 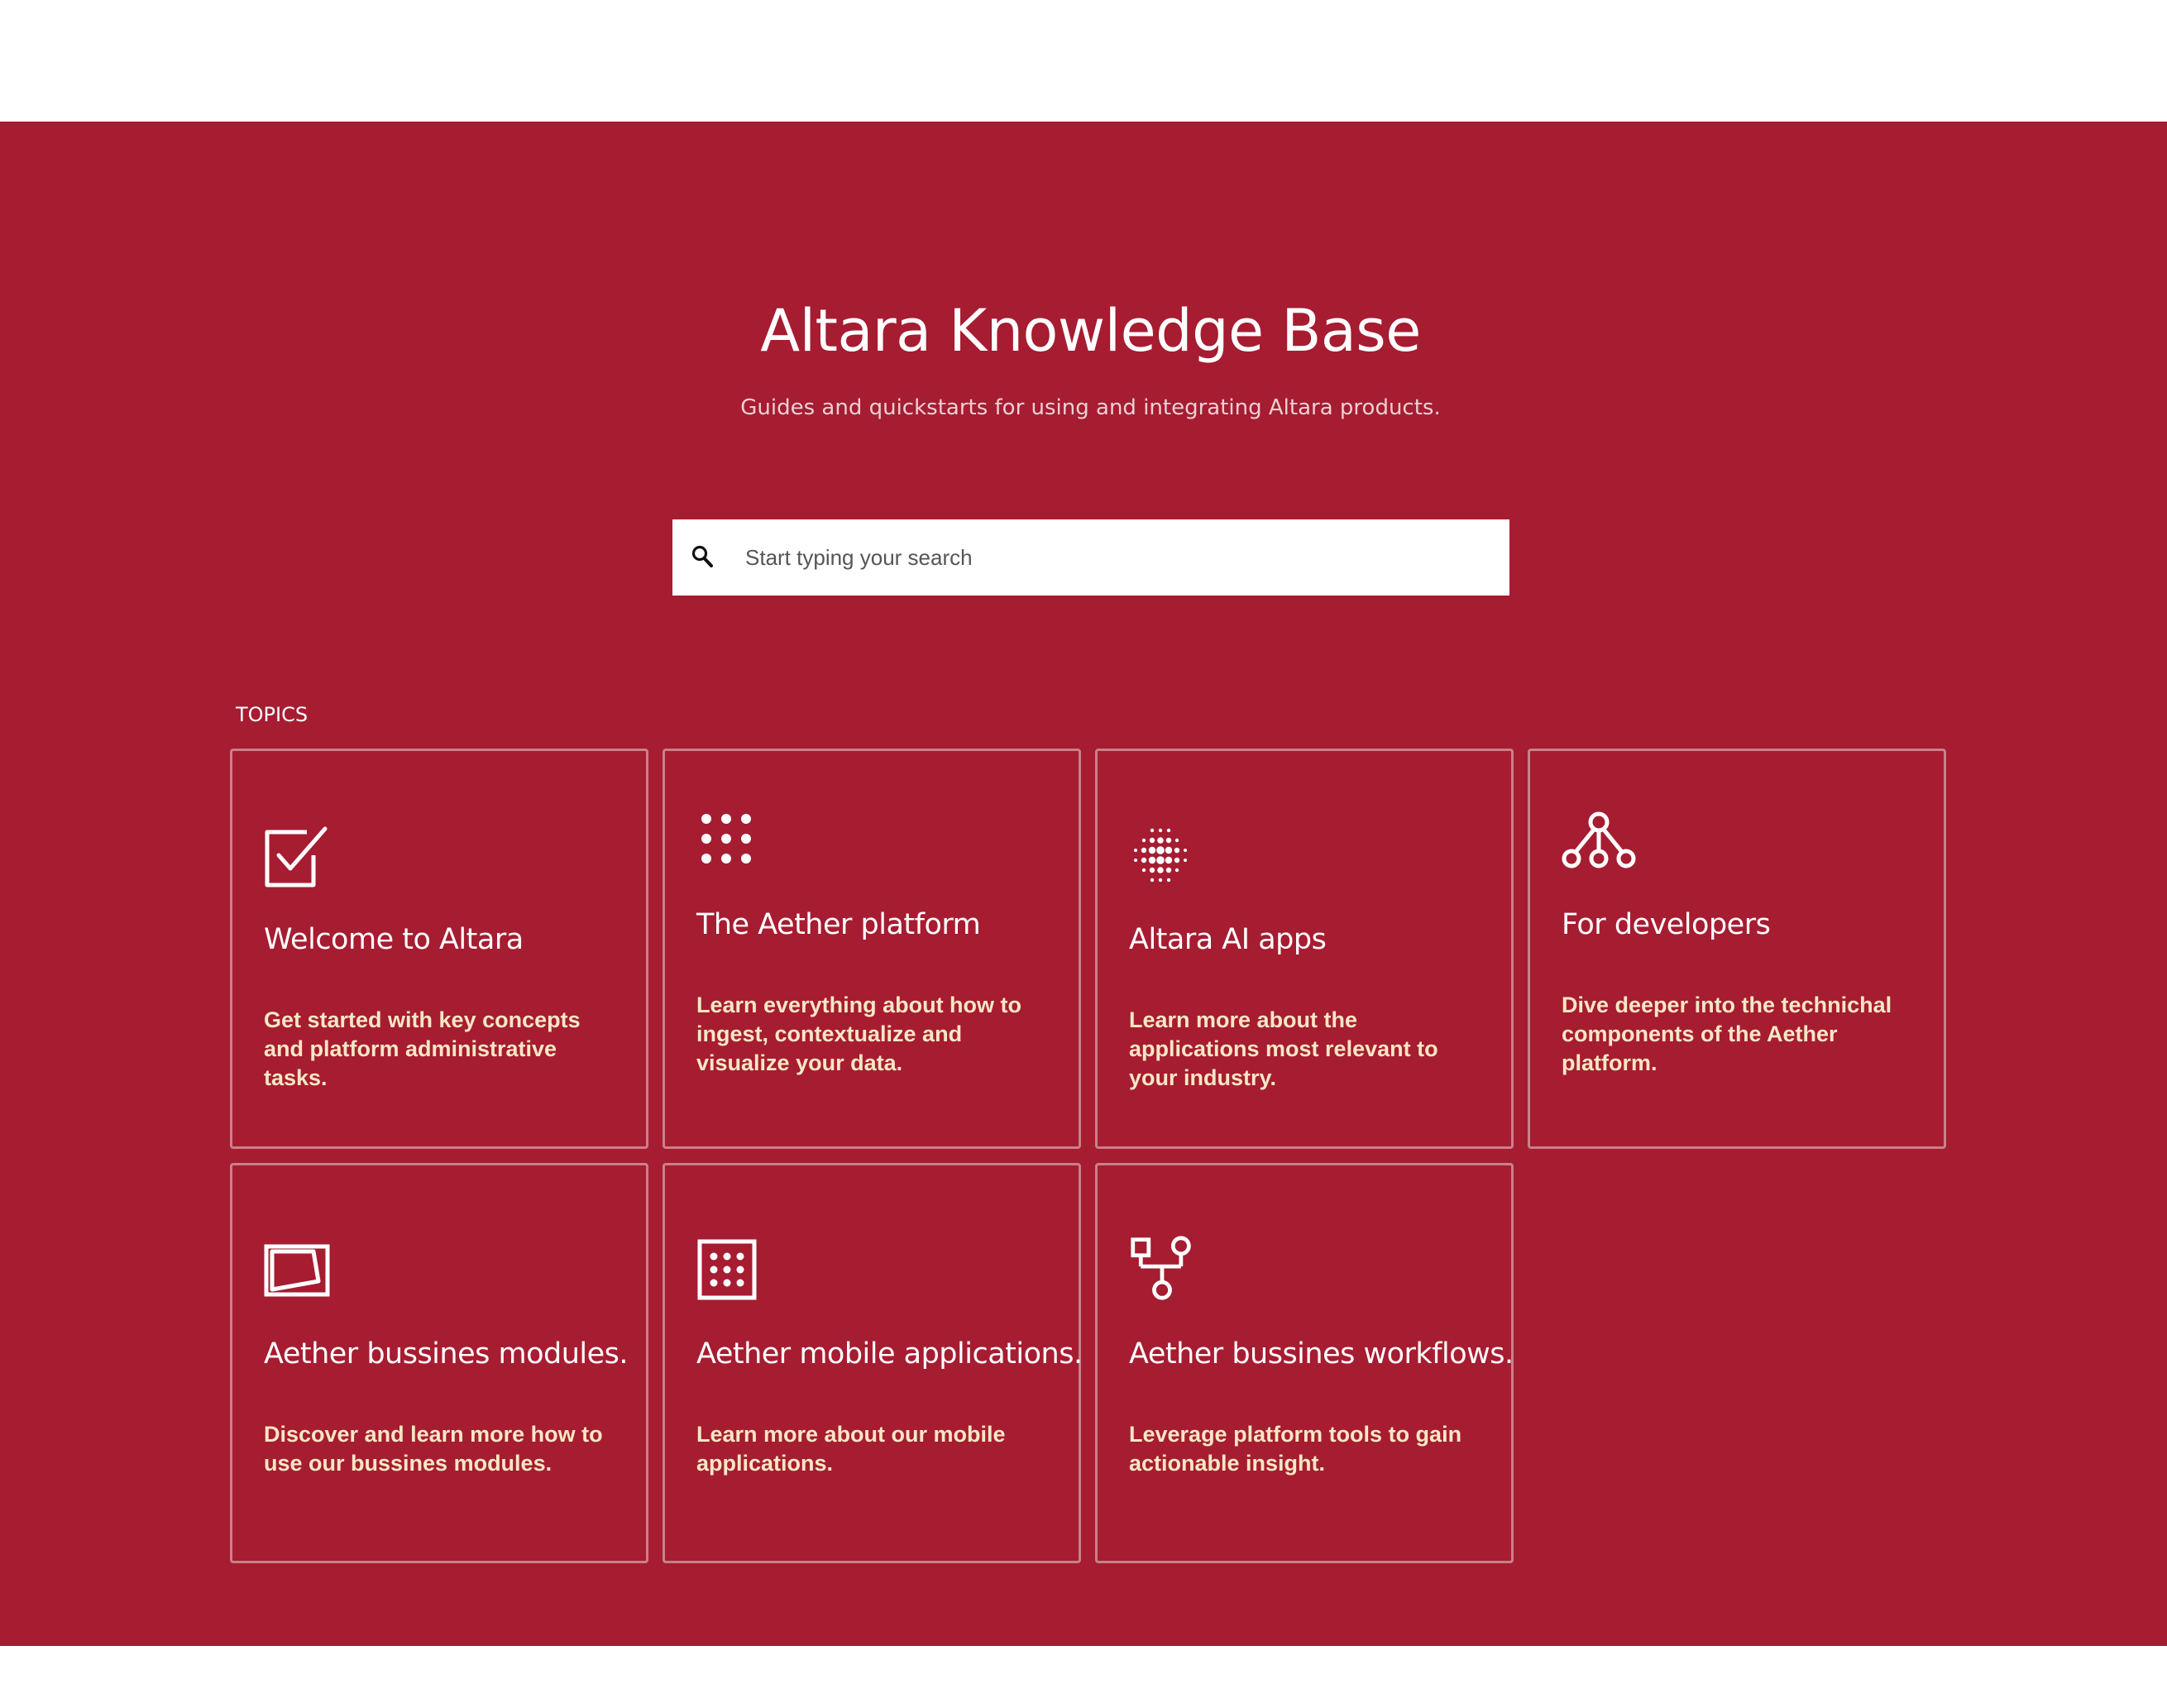 I want to click on page-footer-space, so click(x=1083, y=1677).